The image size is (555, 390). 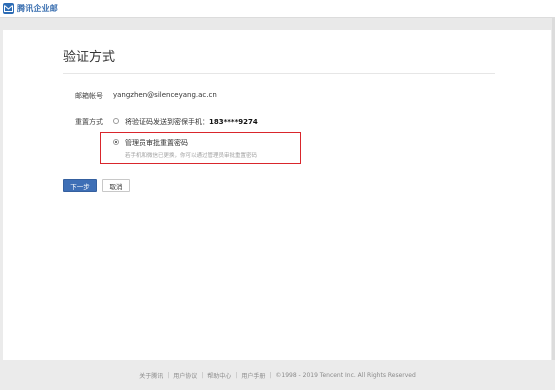 I want to click on email-label: 邮箱帐号, so click(x=89, y=96).